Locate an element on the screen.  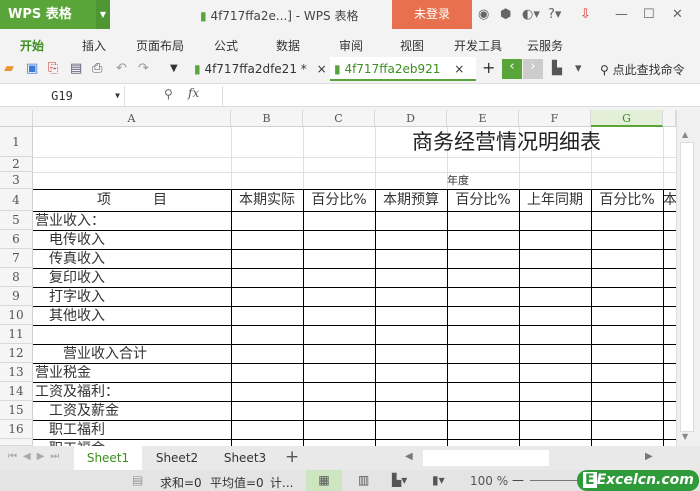
next-tab-icon: › is located at coordinates (533, 69).